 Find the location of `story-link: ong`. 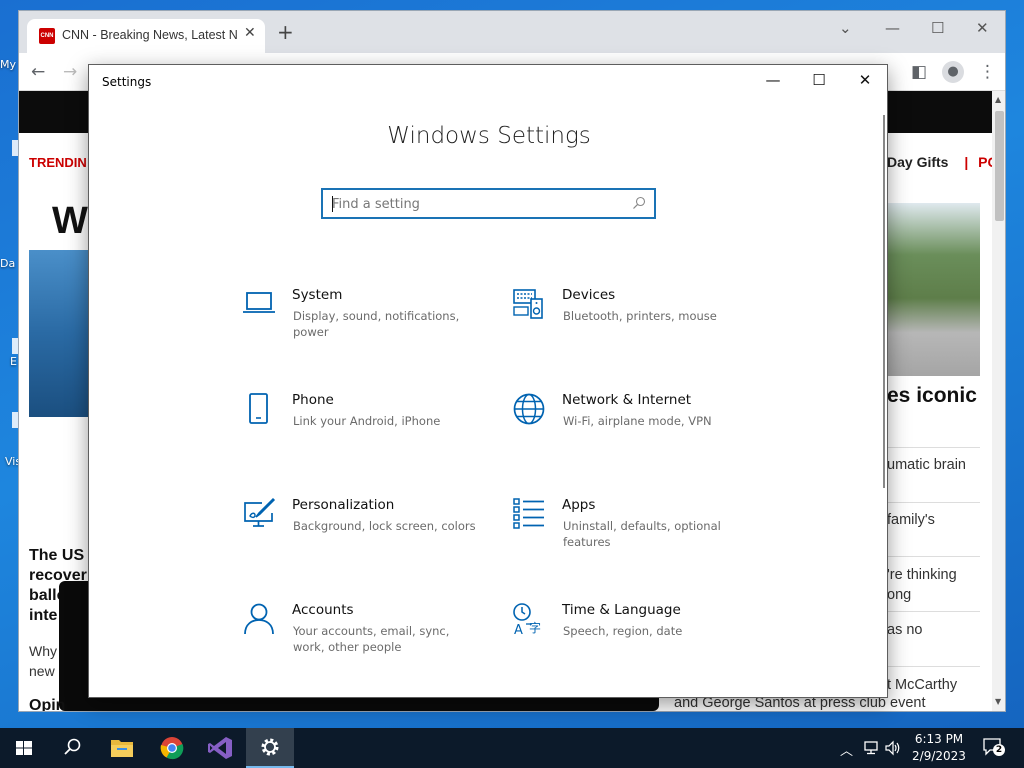

story-link: ong is located at coordinates (937, 595).